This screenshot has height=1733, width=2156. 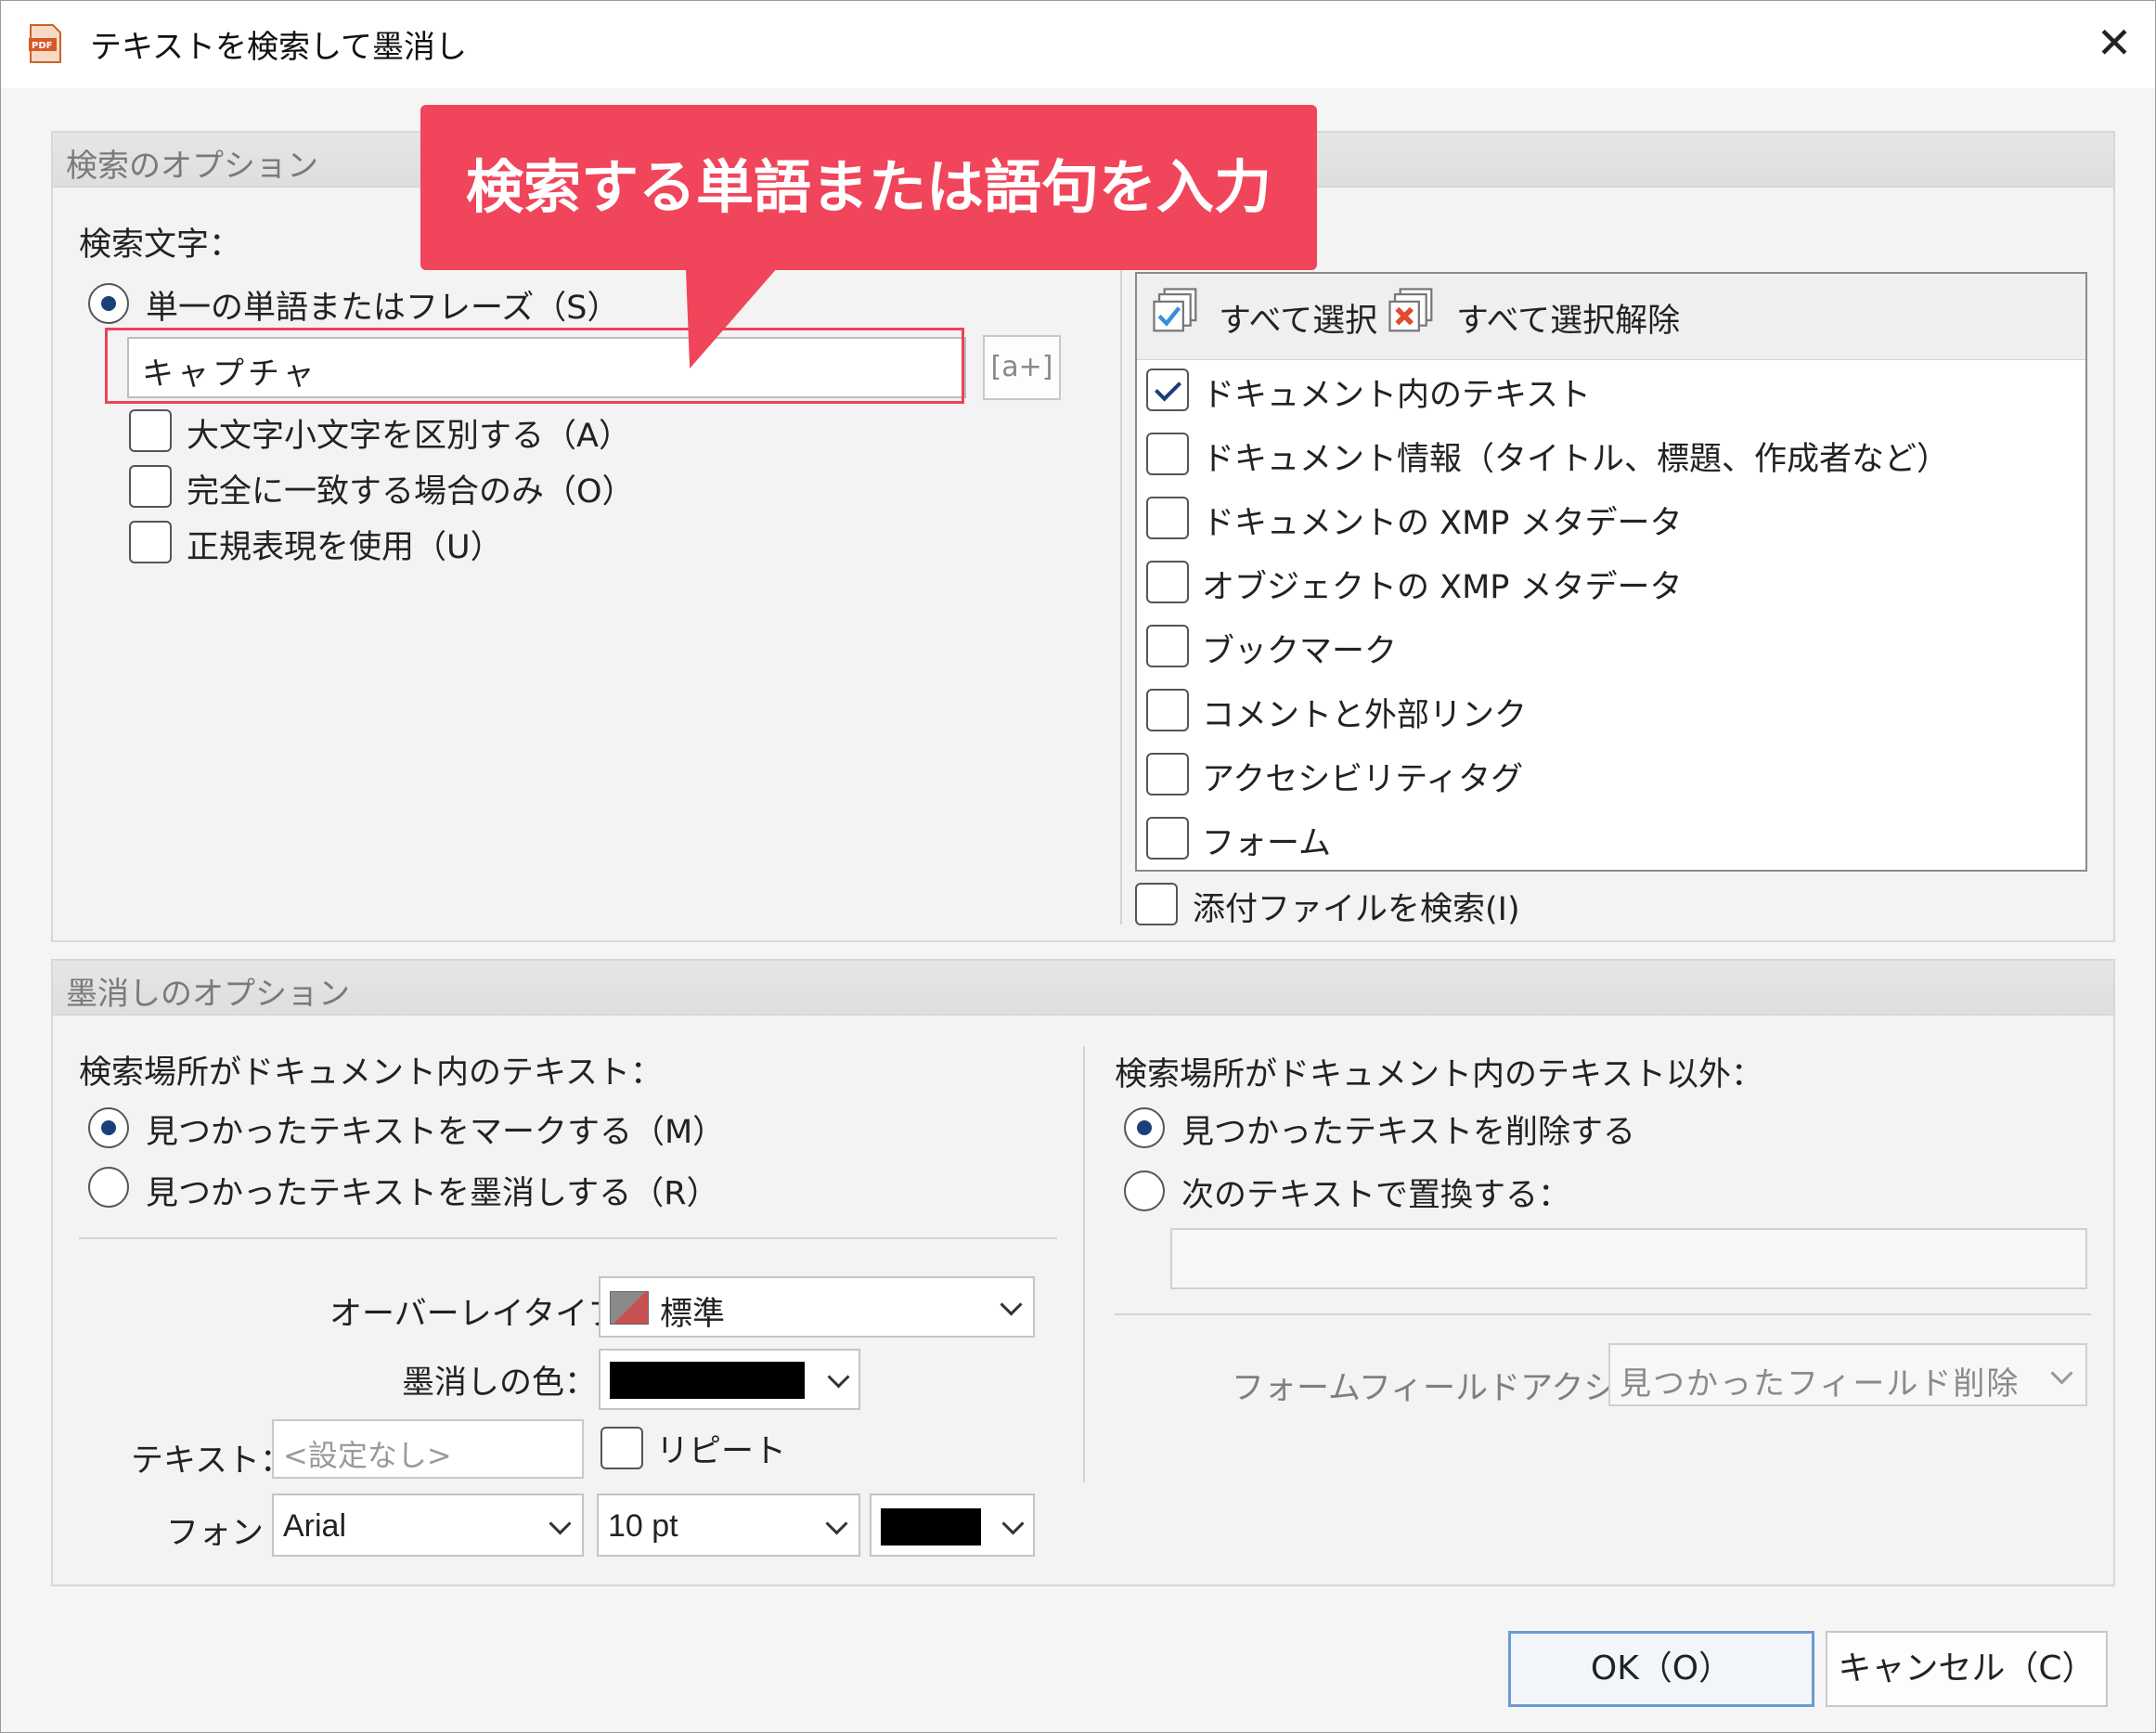 I want to click on font-family-value: Arial, so click(x=315, y=1526).